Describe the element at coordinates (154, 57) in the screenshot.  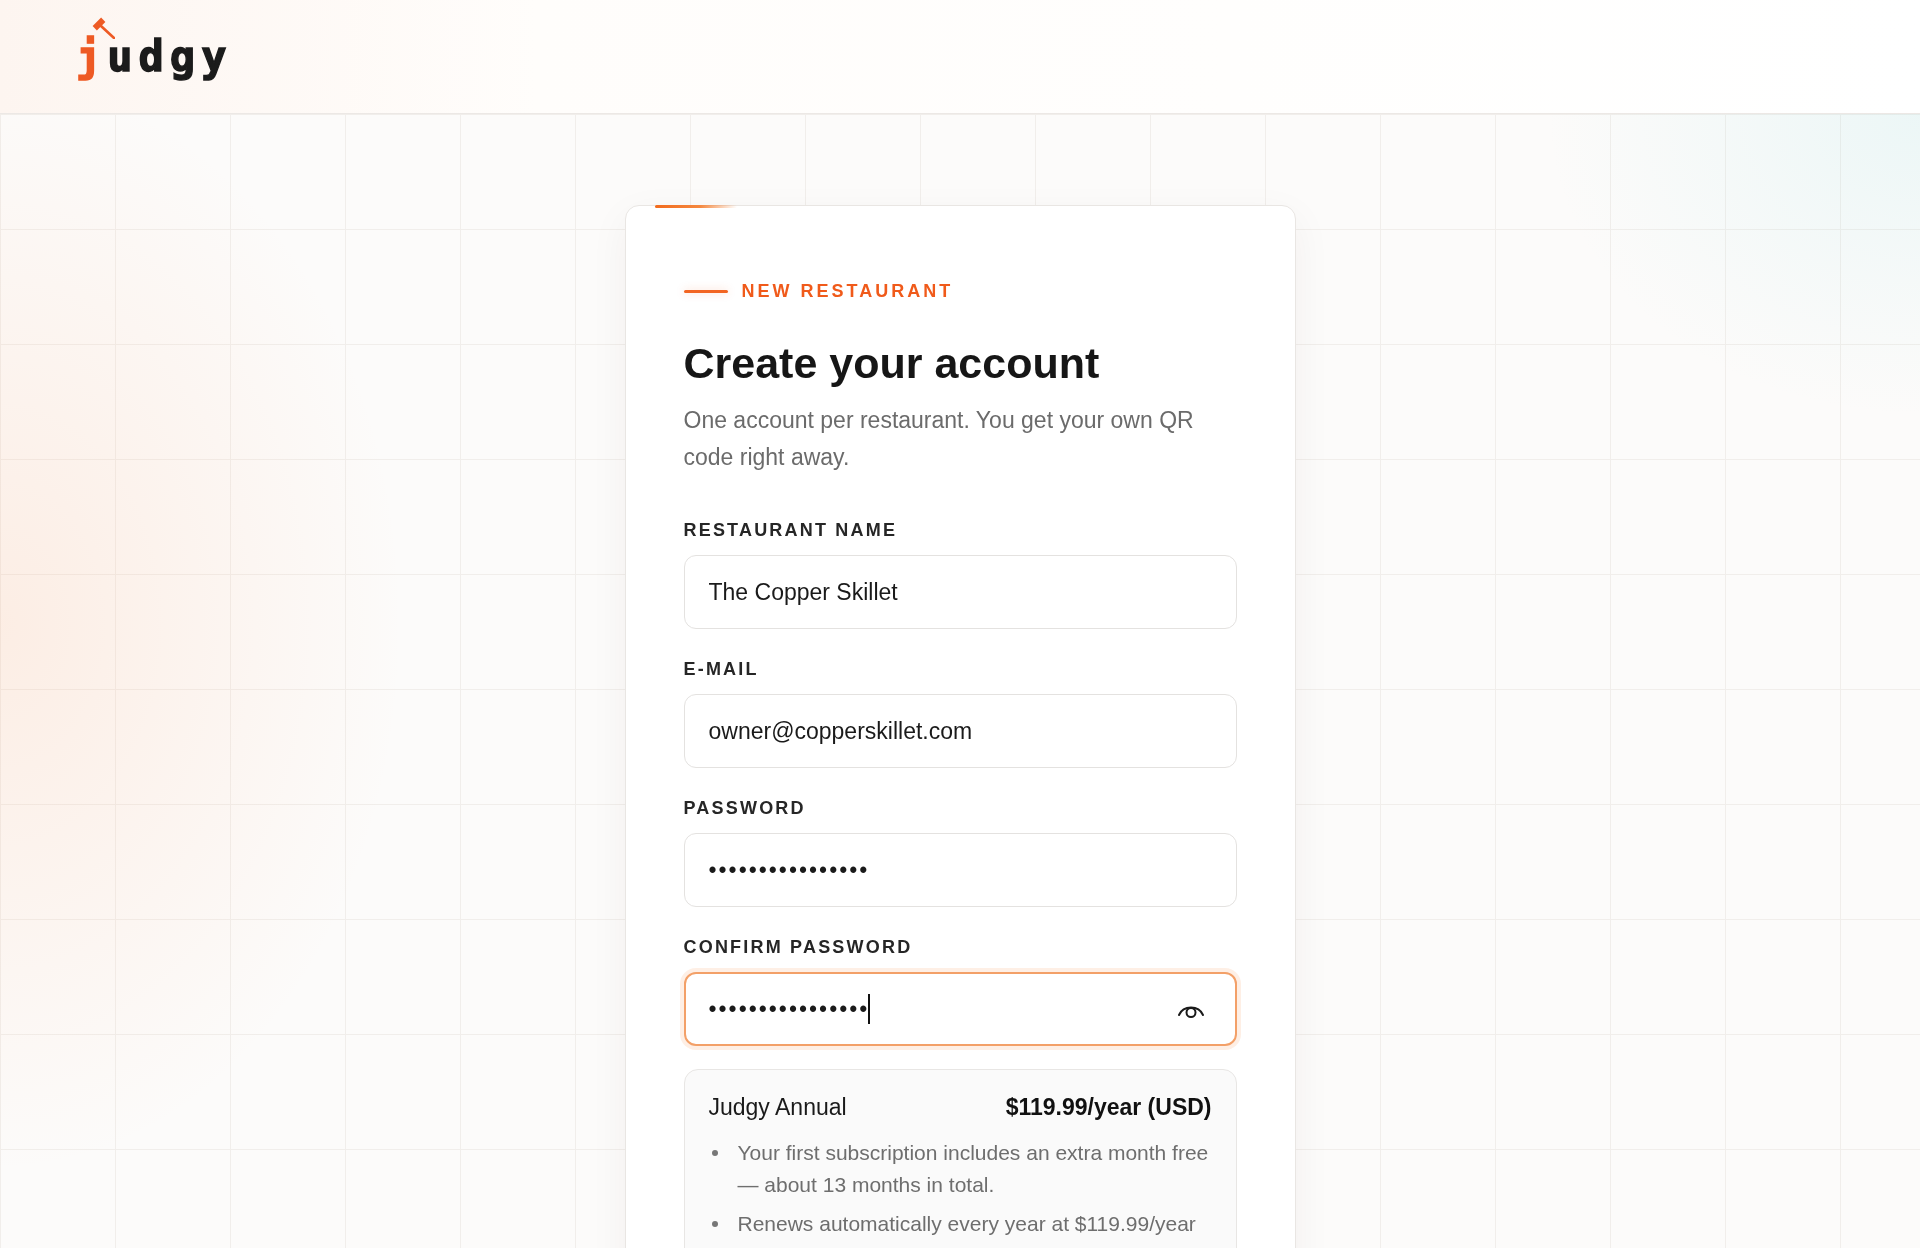
I see `logo: judgy` at that location.